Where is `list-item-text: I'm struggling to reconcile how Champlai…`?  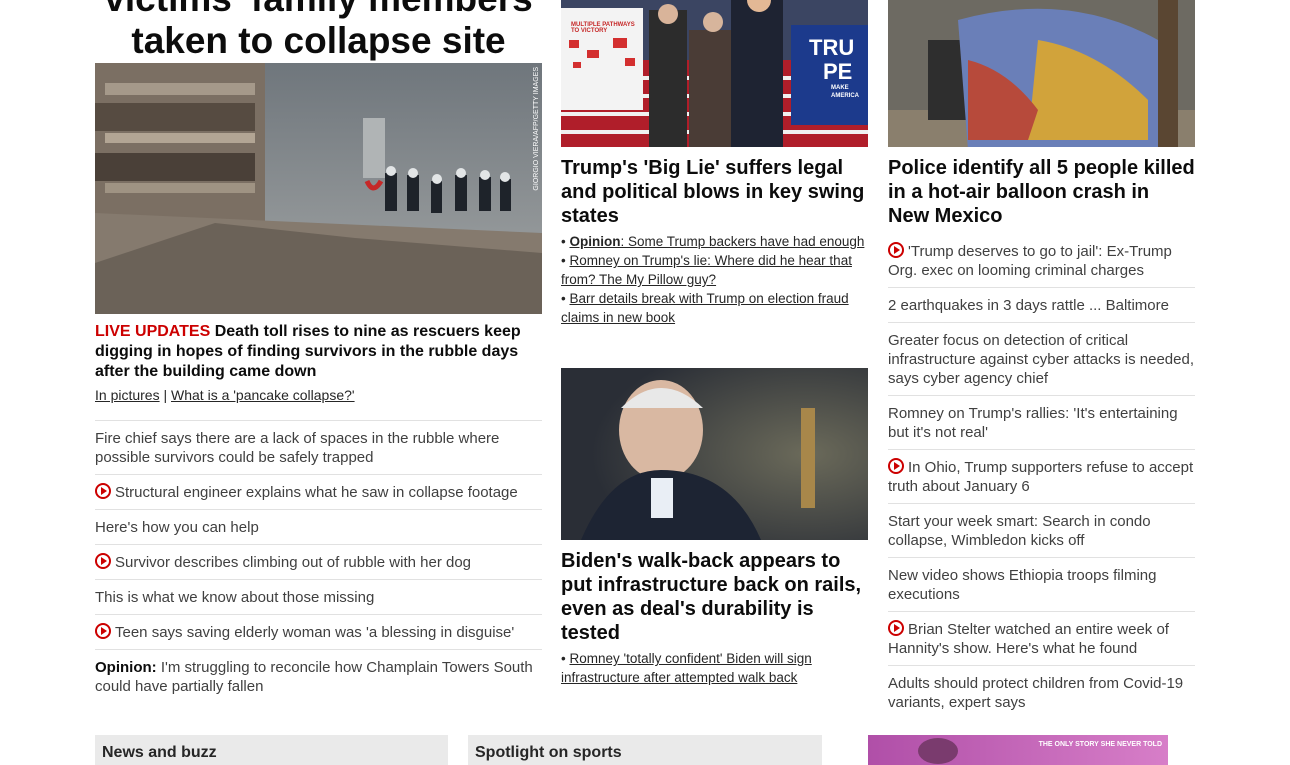
list-item-text: I'm struggling to reconcile how Champlai… is located at coordinates (314, 677).